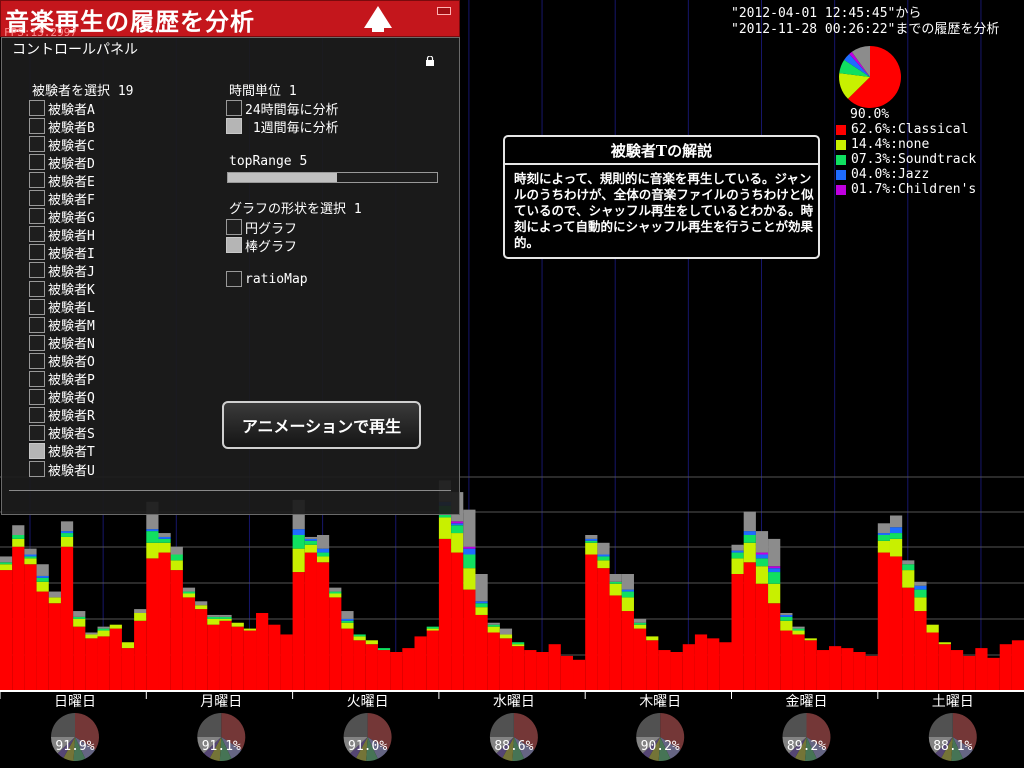  What do you see at coordinates (282, 126) in the screenshot?
I see `time-unit-1week-checkbox: 1週間毎に分析` at bounding box center [282, 126].